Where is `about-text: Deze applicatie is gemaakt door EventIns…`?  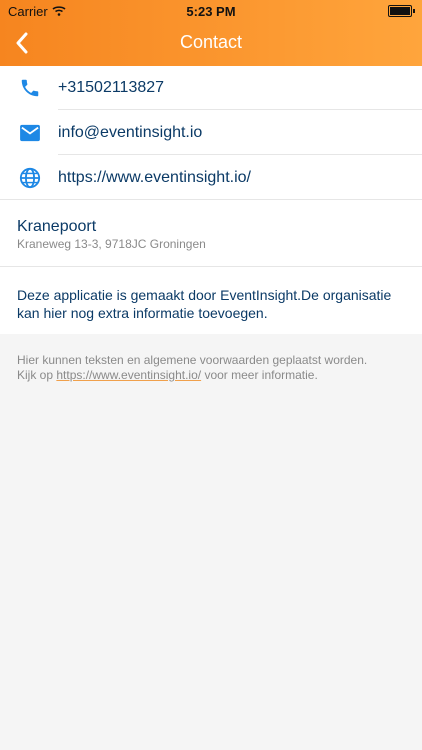 about-text: Deze applicatie is gemaakt door EventIns… is located at coordinates (204, 304).